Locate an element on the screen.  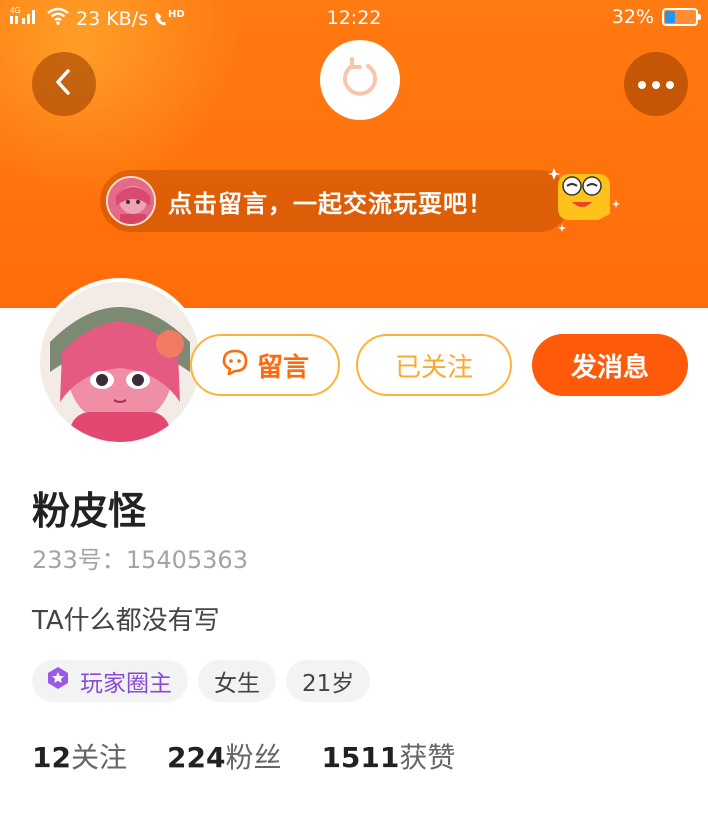
refresh-icon is located at coordinates (360, 80).